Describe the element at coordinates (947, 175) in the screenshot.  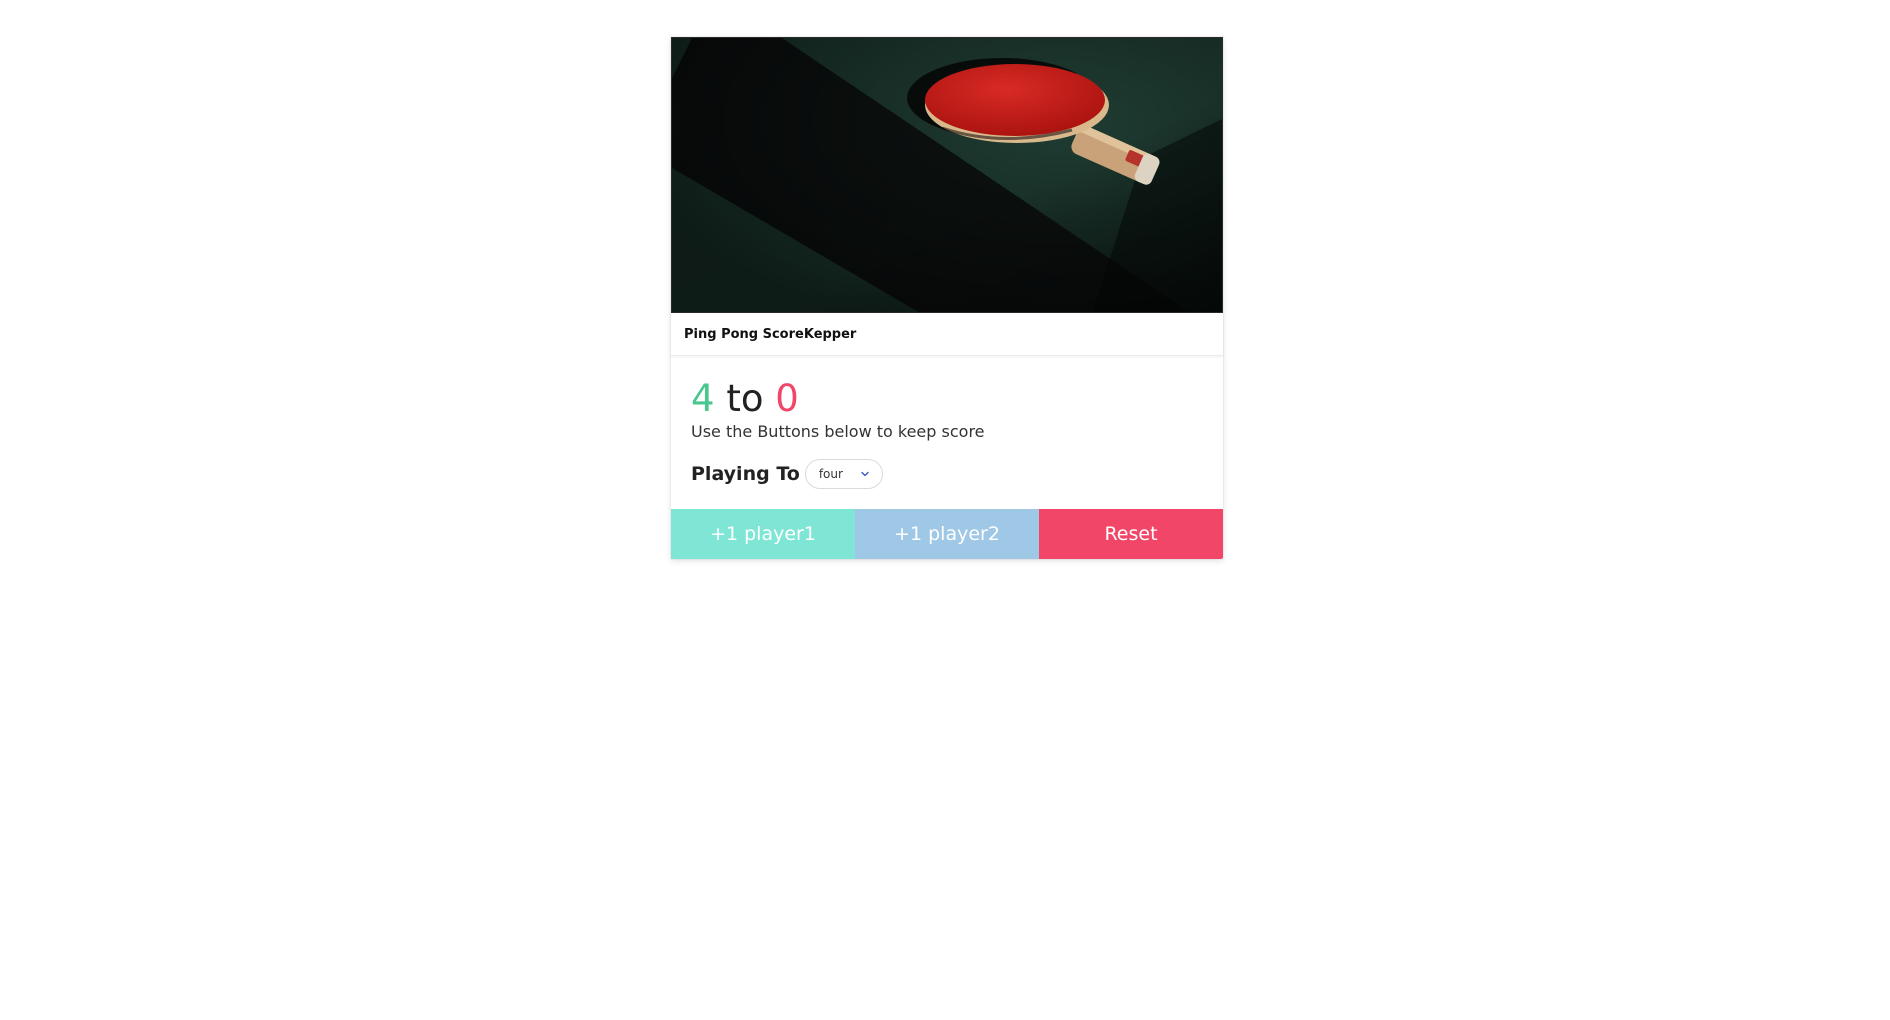
I see `ping-pong-paddle-image` at that location.